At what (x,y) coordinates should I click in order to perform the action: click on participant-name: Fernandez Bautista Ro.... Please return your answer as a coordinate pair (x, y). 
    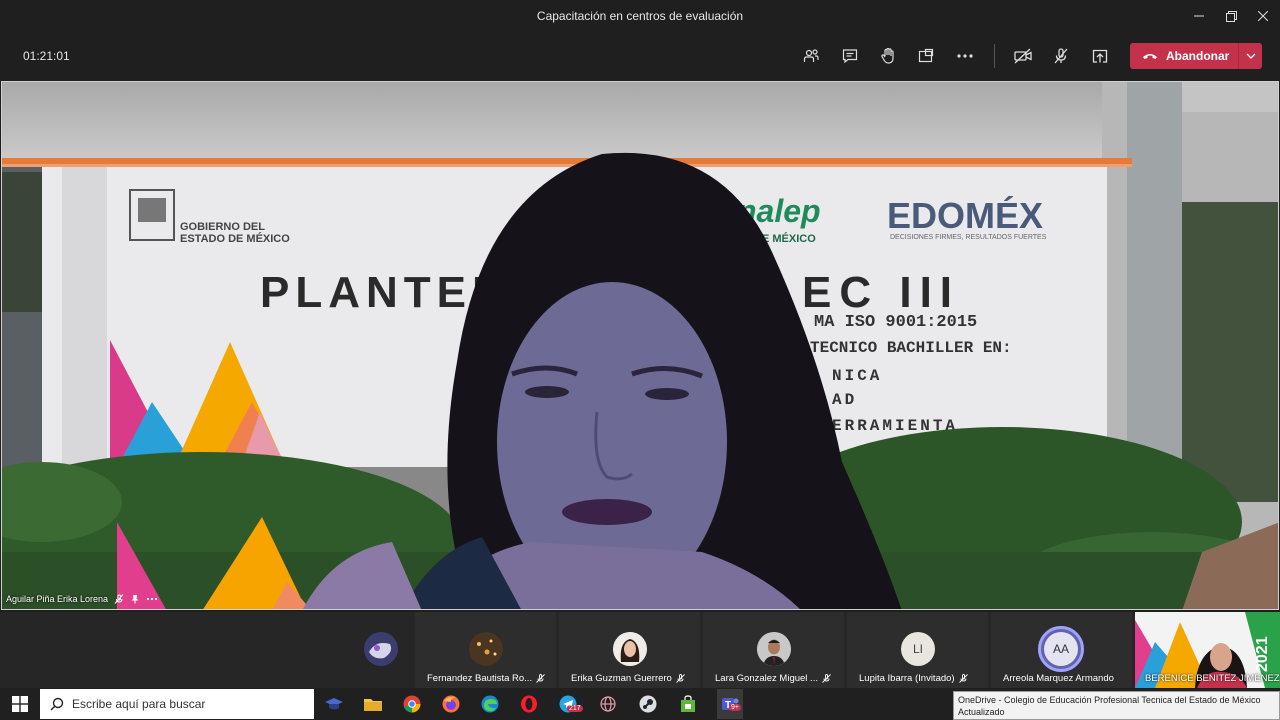
    Looking at the image, I should click on (480, 678).